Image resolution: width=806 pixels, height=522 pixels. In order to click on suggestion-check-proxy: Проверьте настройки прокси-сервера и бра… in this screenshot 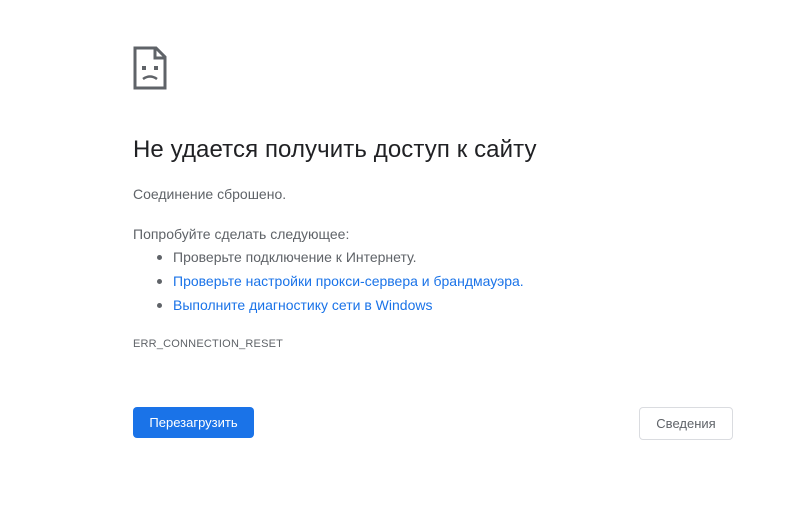, I will do `click(340, 284)`.